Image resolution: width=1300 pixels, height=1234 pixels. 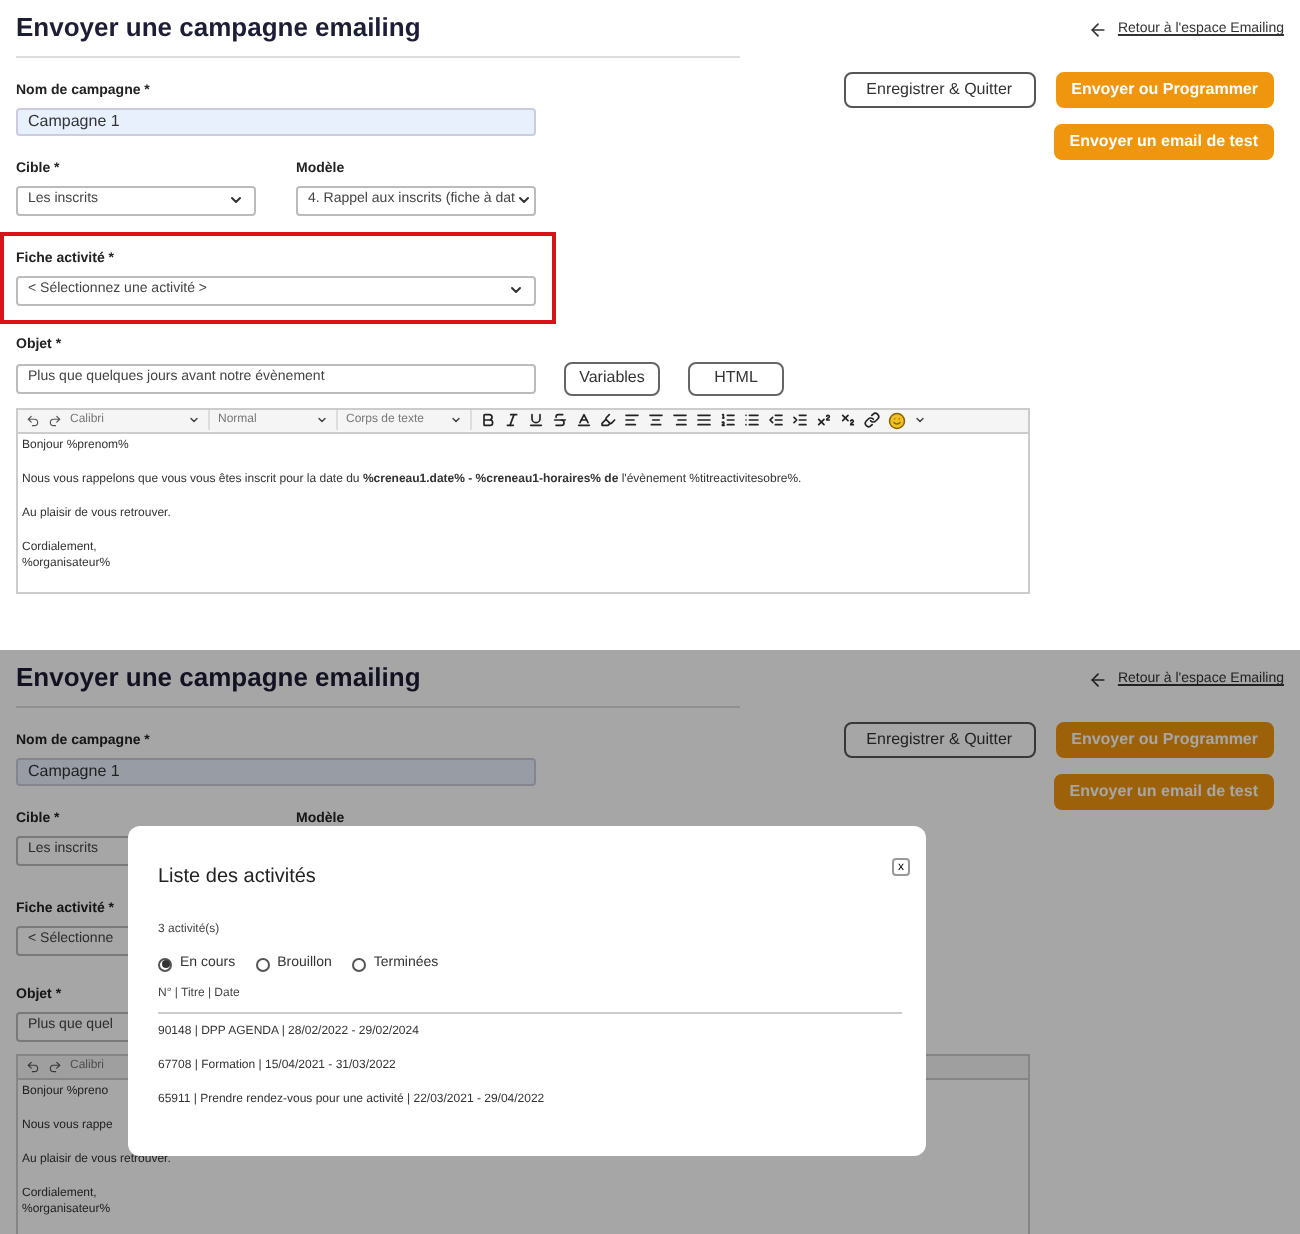 I want to click on superscript-icon, so click(x=824, y=420).